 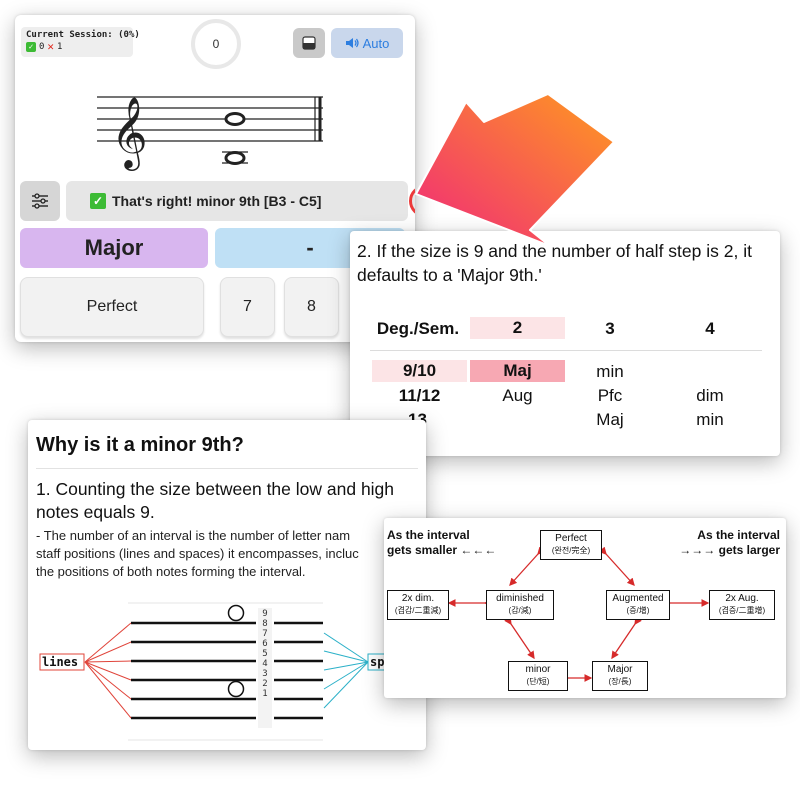 I want to click on layout-toggle-button, so click(x=309, y=43).